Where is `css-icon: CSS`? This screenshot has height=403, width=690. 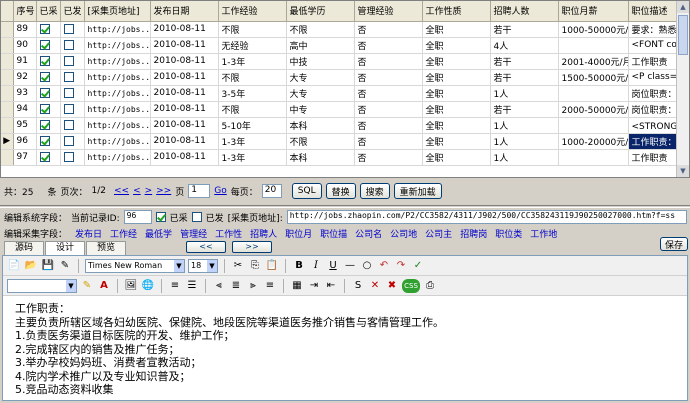
css-icon: CSS is located at coordinates (411, 285).